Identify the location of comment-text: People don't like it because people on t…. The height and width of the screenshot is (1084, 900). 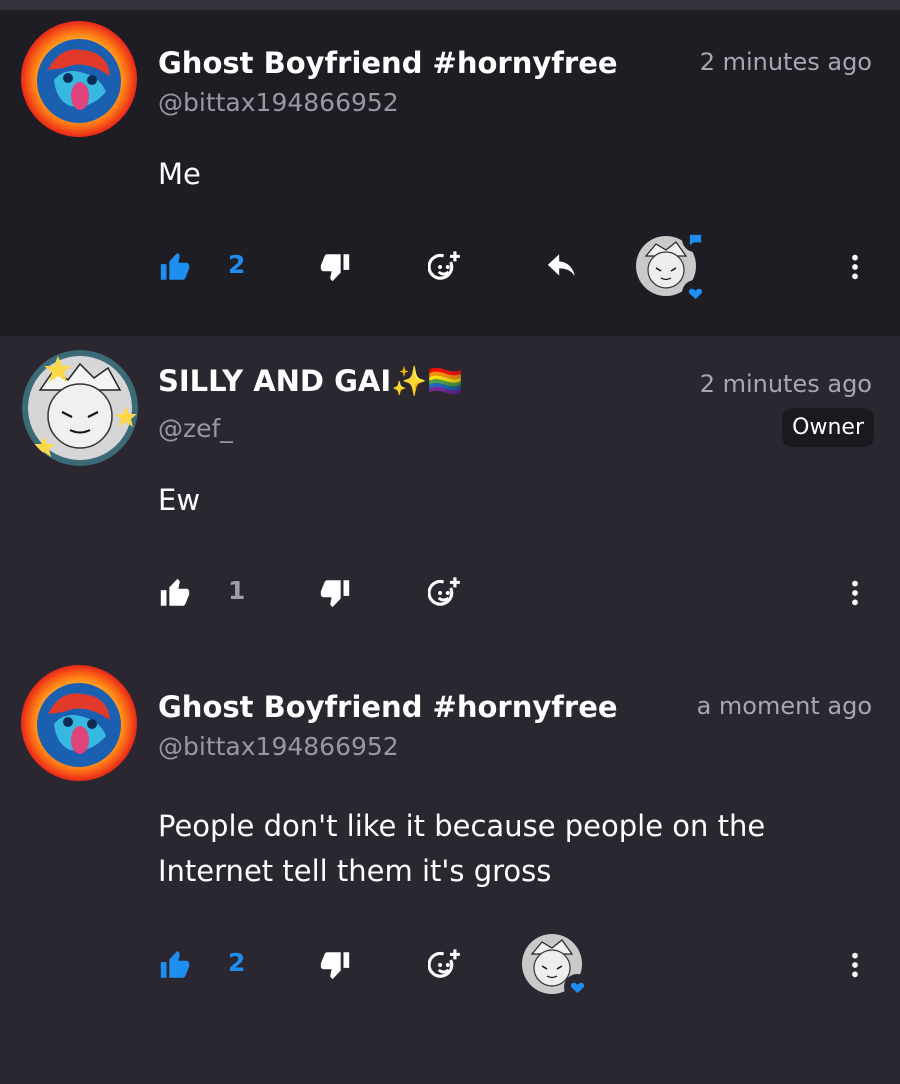
(462, 848).